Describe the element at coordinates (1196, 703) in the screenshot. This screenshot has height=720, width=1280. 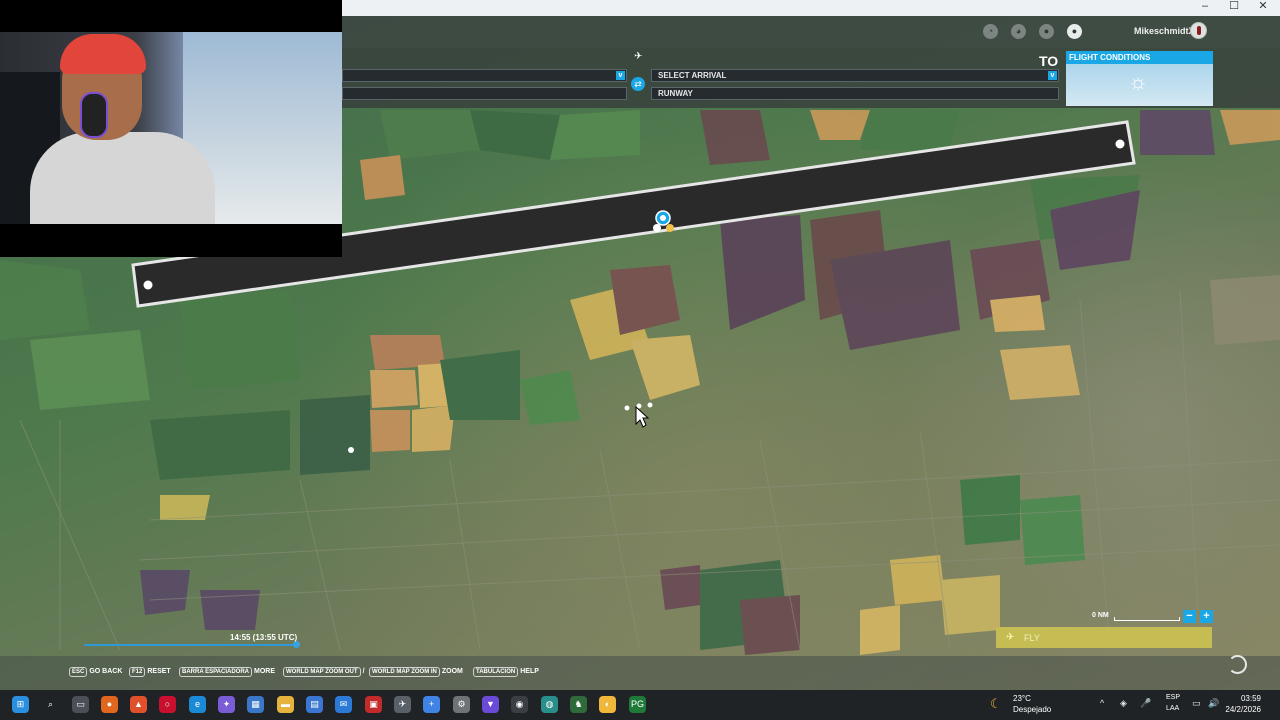
I see `network-icon: ▭` at that location.